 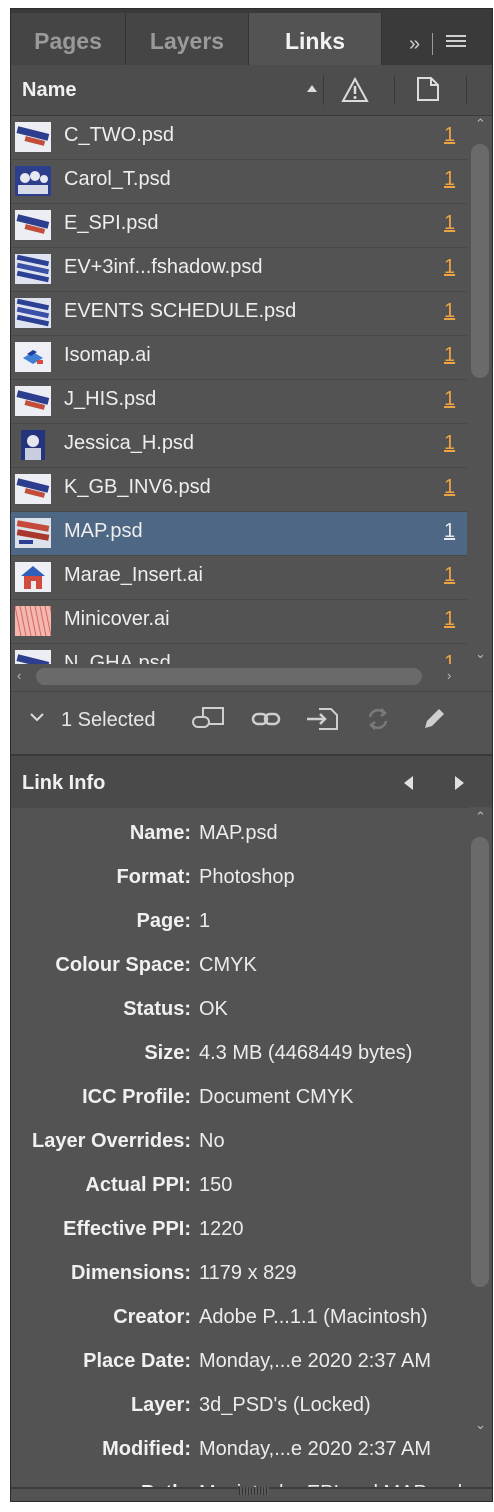 What do you see at coordinates (239, 446) in the screenshot?
I see `link-row: Jessica_H.psd 1` at bounding box center [239, 446].